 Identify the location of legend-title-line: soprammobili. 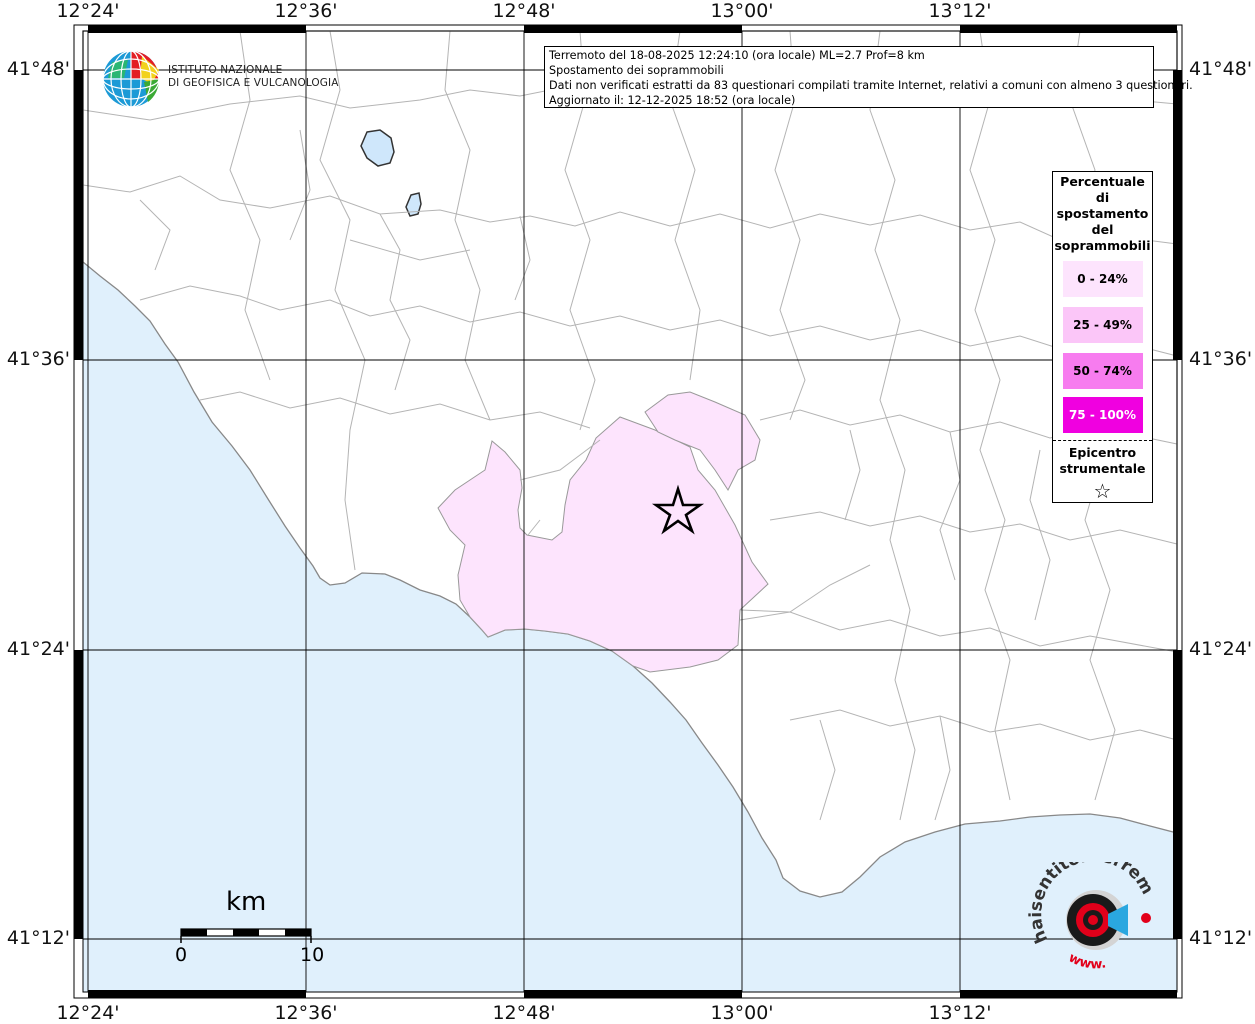
(1102, 245).